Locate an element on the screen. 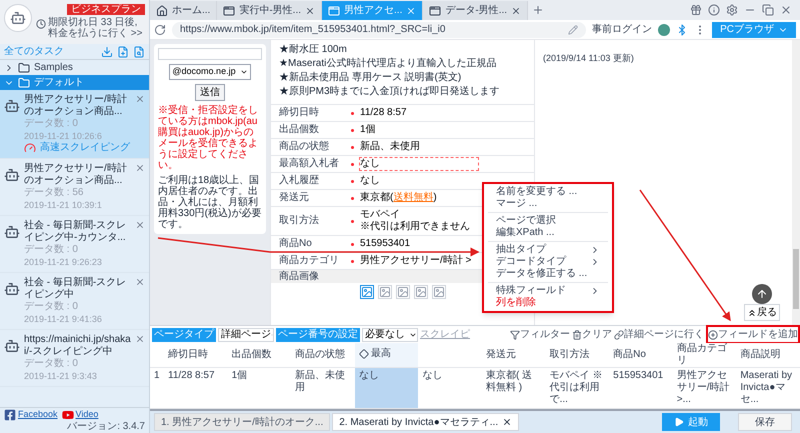 Image resolution: width=800 pixels, height=433 pixels. url-field: https://www.mbok.jp/item/item_515953401.html?_SRC=li_i0 is located at coordinates (379, 30).